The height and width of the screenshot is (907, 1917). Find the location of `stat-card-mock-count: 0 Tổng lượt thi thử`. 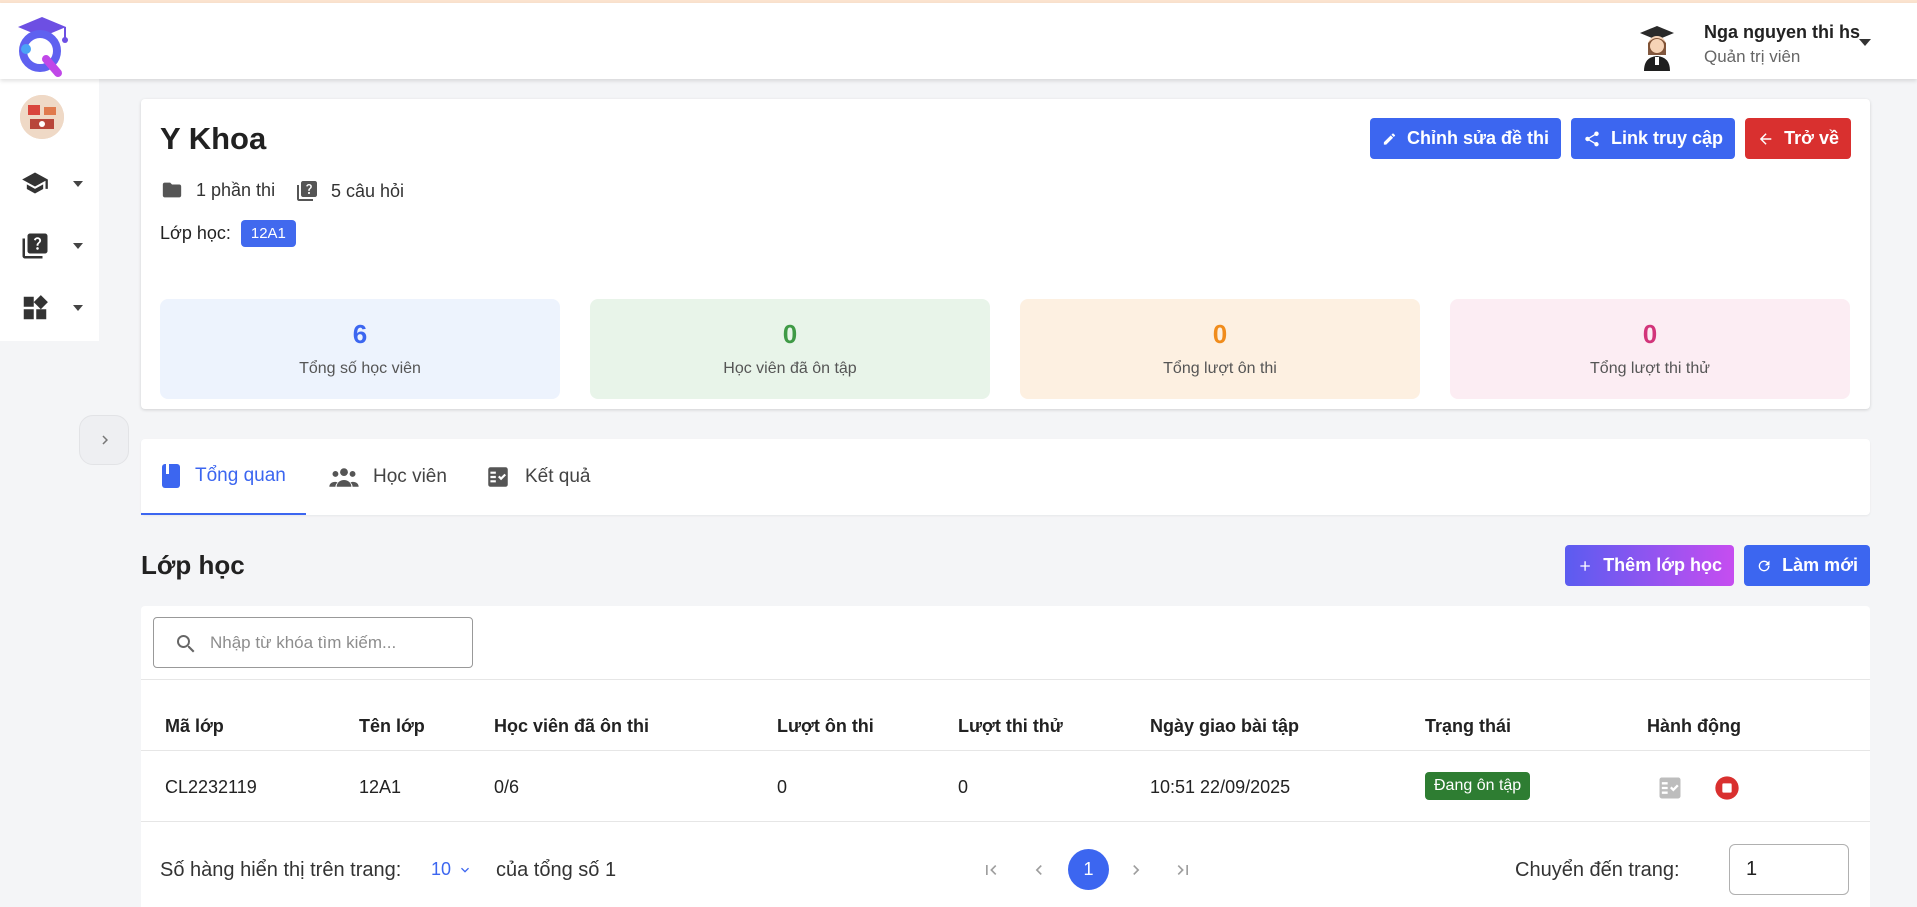

stat-card-mock-count: 0 Tổng lượt thi thử is located at coordinates (1650, 349).